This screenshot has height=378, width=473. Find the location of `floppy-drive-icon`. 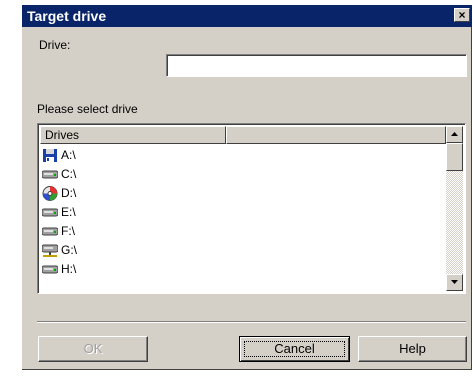

floppy-drive-icon is located at coordinates (50, 155).